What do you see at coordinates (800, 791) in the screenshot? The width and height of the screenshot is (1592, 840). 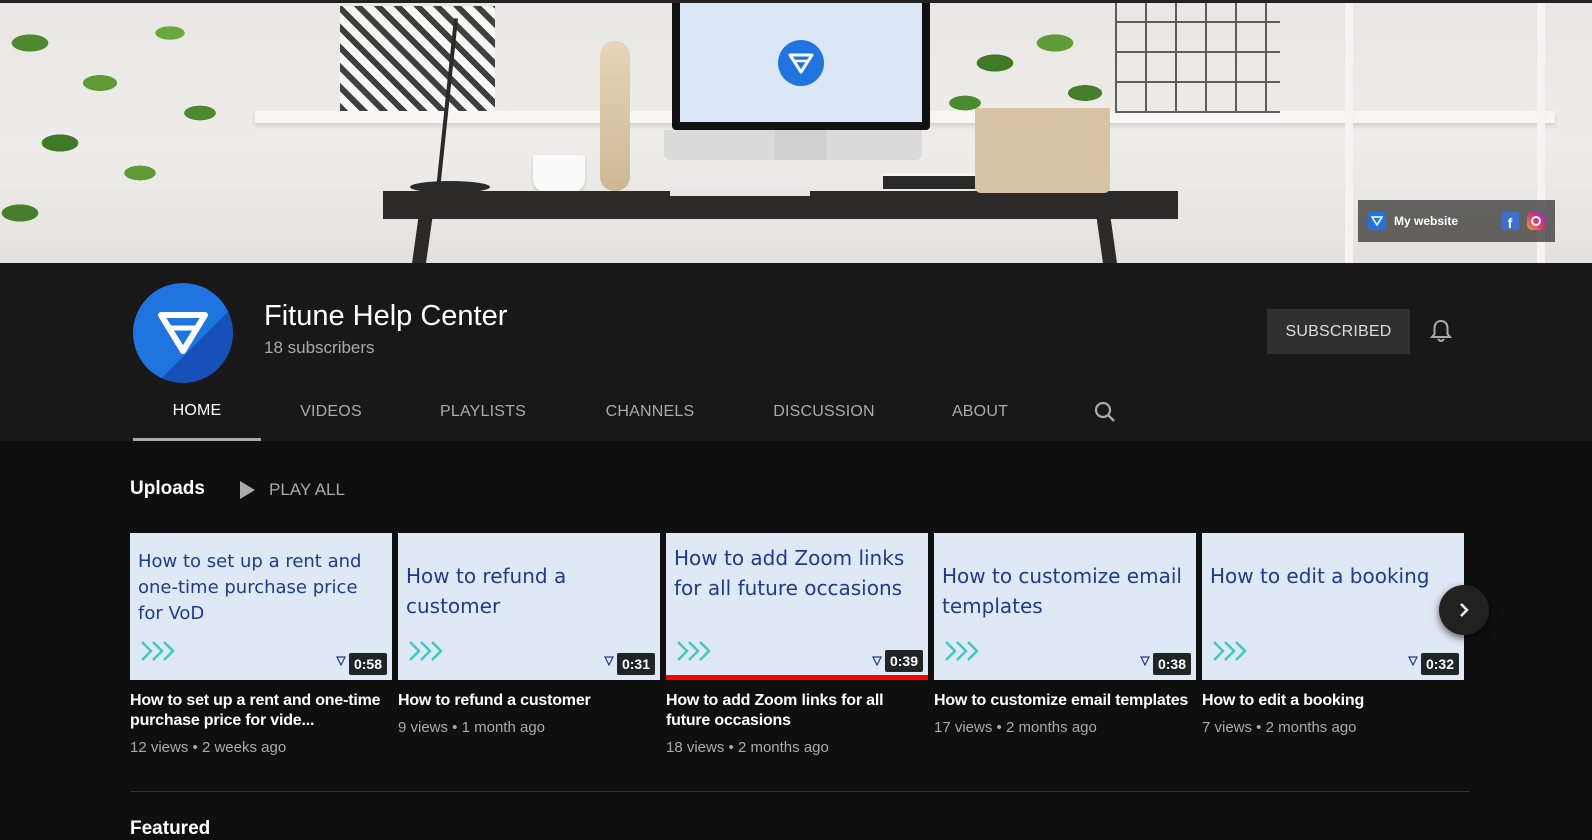 I see `section-divider` at bounding box center [800, 791].